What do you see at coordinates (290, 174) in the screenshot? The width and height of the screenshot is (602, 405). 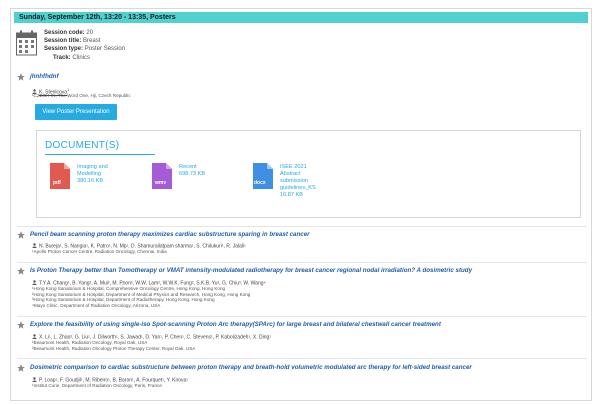 I see `document-name-line: Abstract` at bounding box center [290, 174].